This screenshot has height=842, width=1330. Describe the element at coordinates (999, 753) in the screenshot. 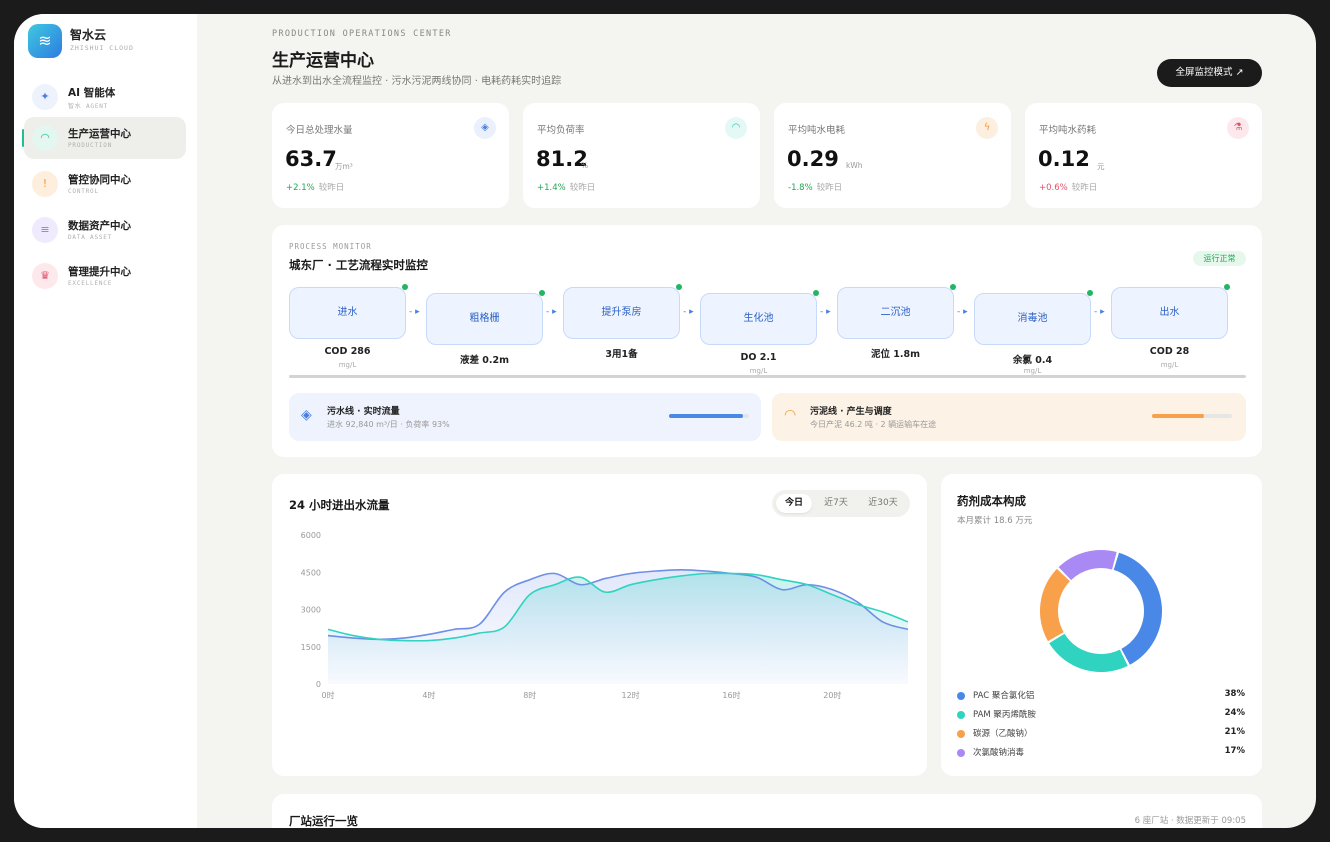

I see `legend-label: 次氯酸钠消毒` at that location.